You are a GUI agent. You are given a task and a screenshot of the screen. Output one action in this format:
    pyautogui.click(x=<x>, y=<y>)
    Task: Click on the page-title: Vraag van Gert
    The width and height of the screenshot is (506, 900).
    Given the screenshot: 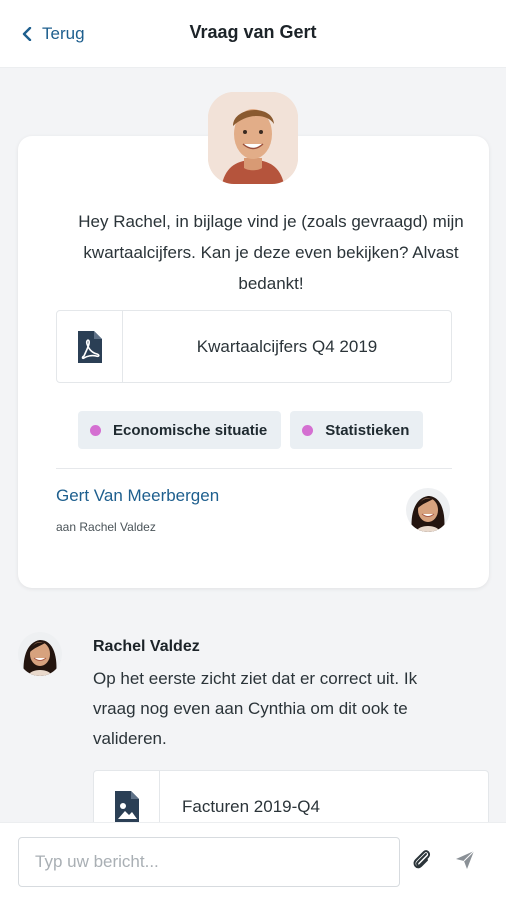 What is the action you would take?
    pyautogui.click(x=253, y=32)
    